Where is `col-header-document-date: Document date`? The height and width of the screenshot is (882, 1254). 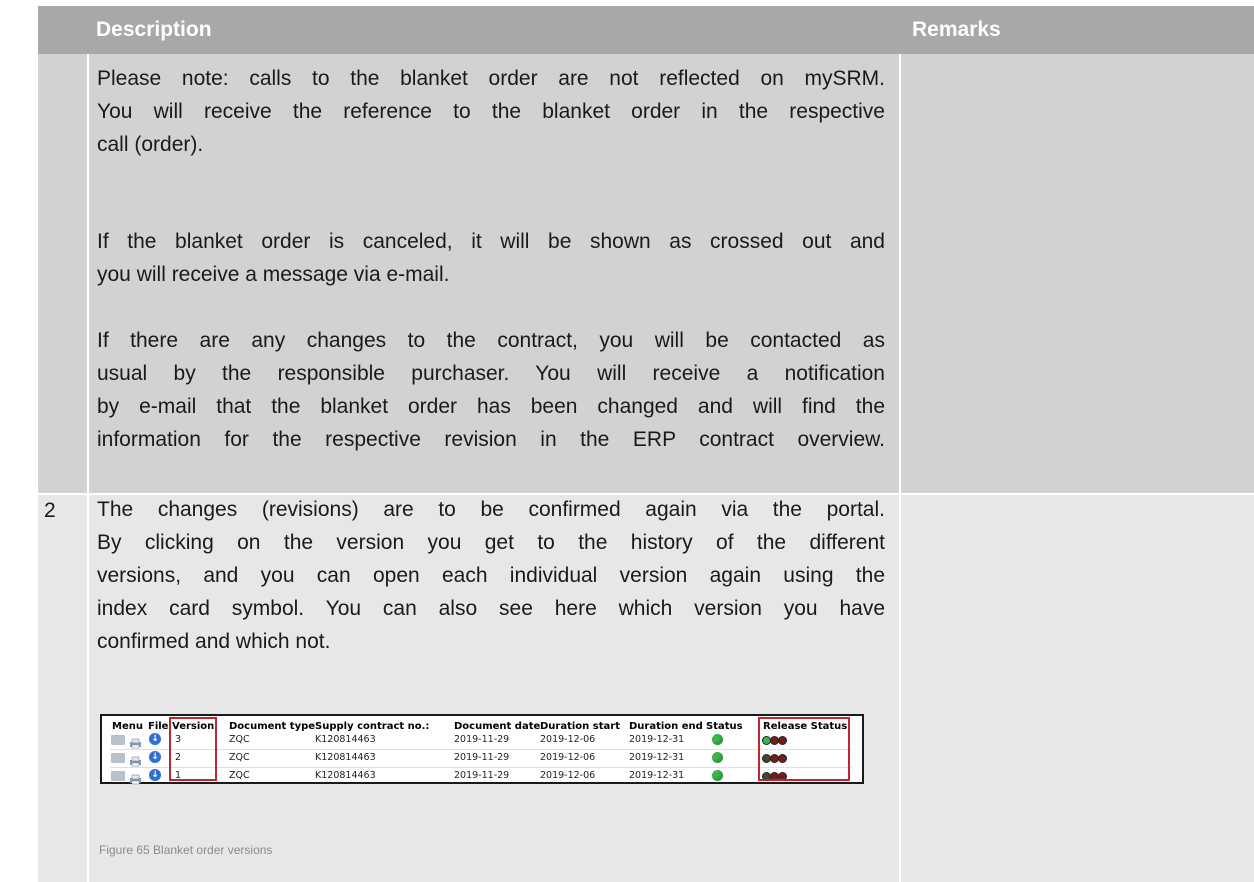
col-header-document-date: Document date is located at coordinates (497, 726).